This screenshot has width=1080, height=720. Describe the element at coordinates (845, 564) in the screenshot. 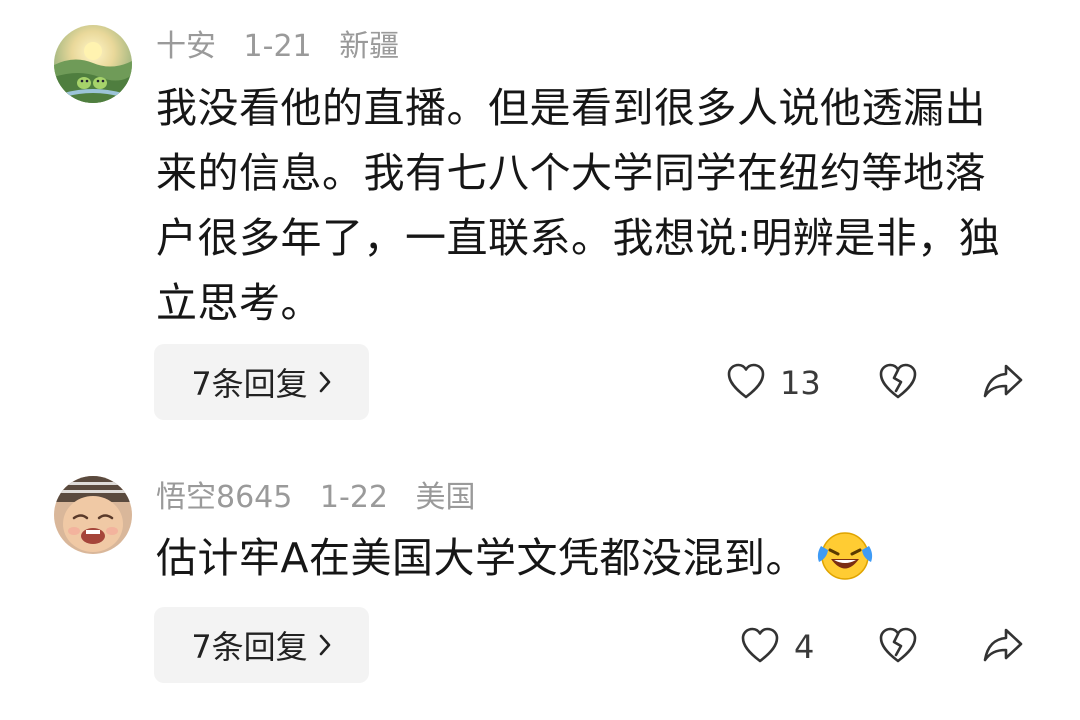

I see `laughing-crying-emoji-icon` at that location.